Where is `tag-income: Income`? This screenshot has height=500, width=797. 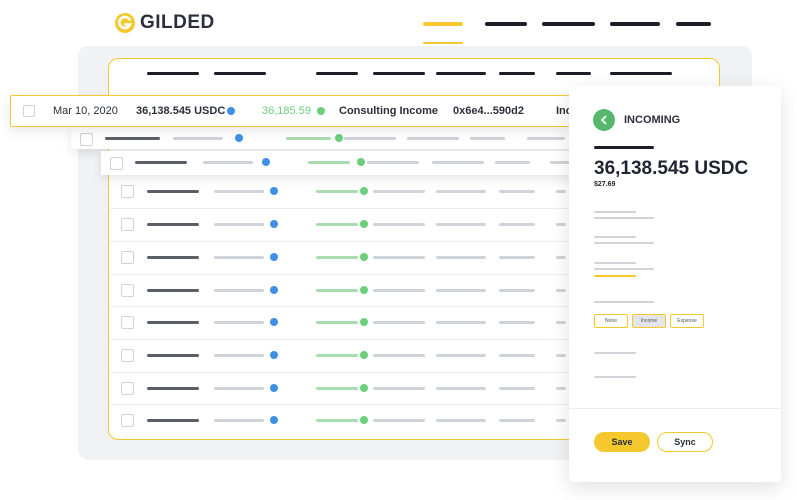
tag-income: Income is located at coordinates (649, 321).